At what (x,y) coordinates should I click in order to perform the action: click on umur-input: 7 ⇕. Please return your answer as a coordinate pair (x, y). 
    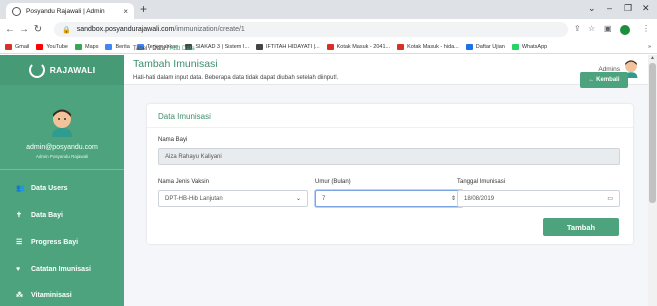
    Looking at the image, I should click on (389, 198).